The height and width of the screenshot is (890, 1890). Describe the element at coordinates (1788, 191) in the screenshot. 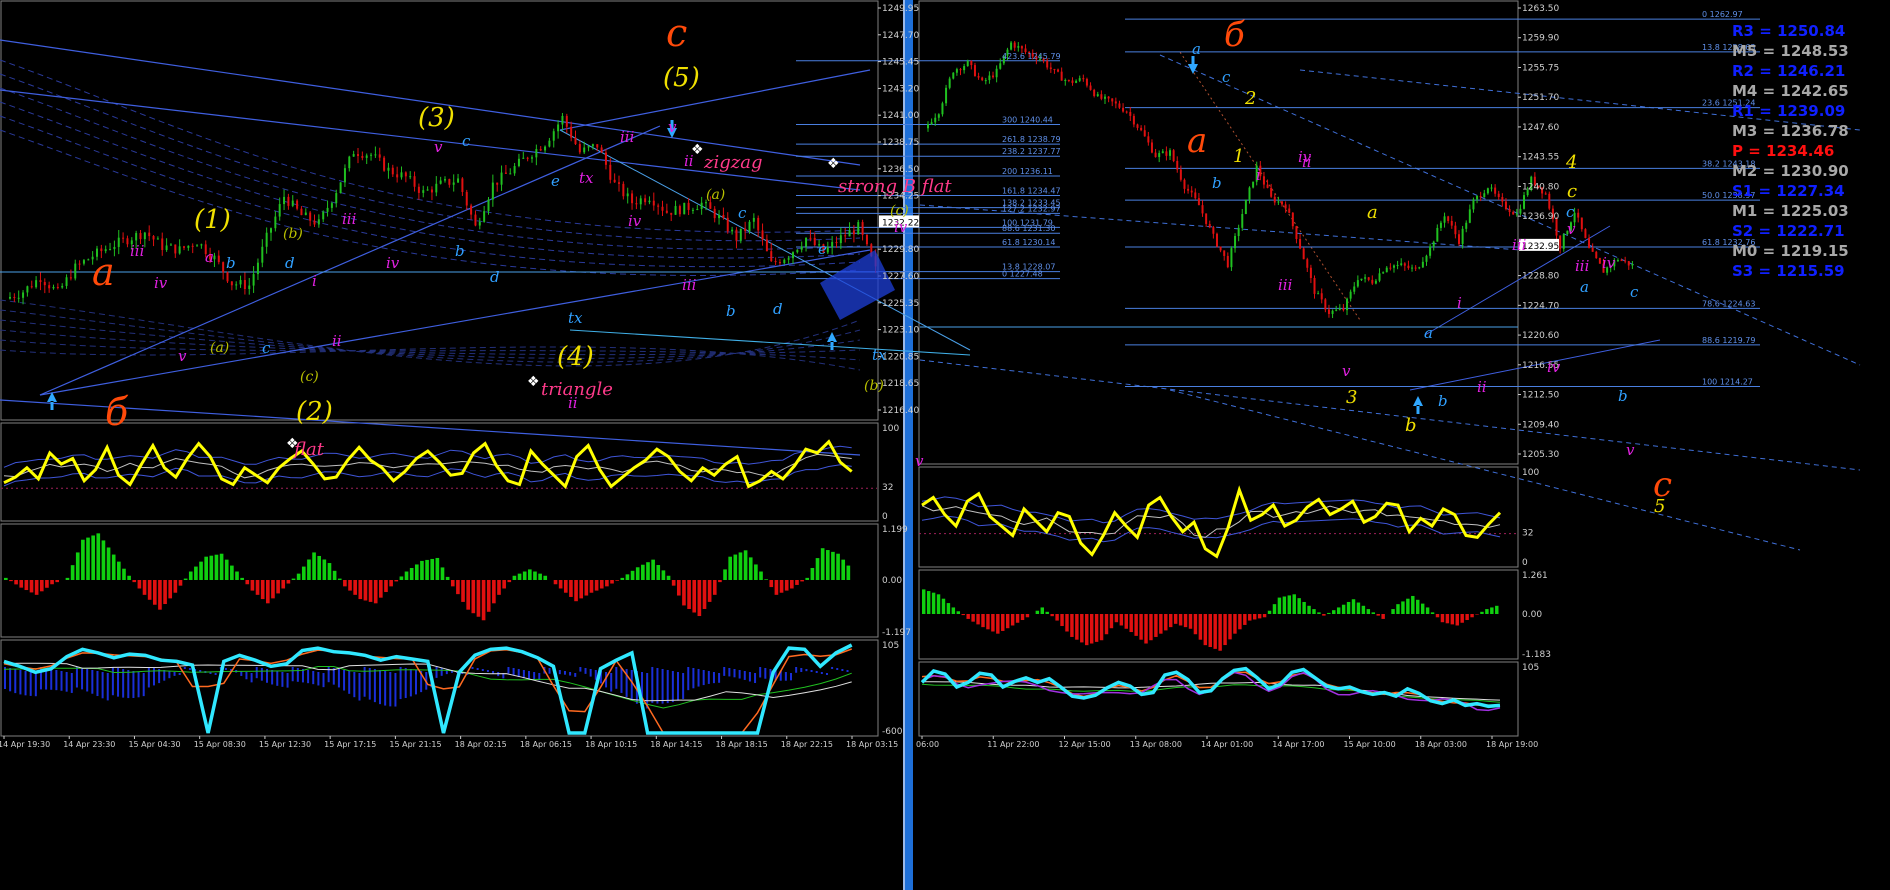

I see `pivot-level-8: S1 = 1227.34` at that location.